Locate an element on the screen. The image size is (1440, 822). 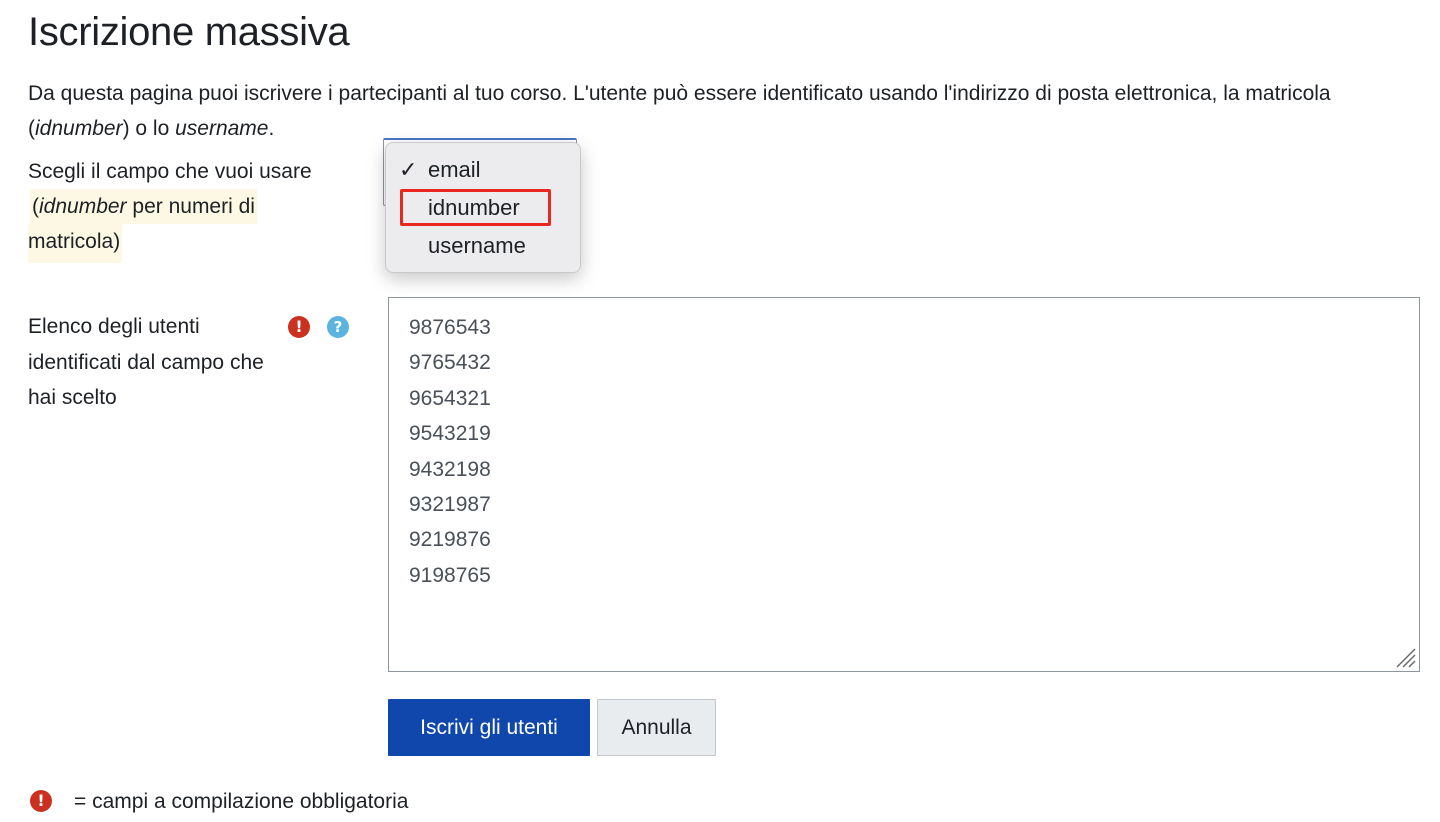
textarea-line: 9219876 is located at coordinates (450, 540).